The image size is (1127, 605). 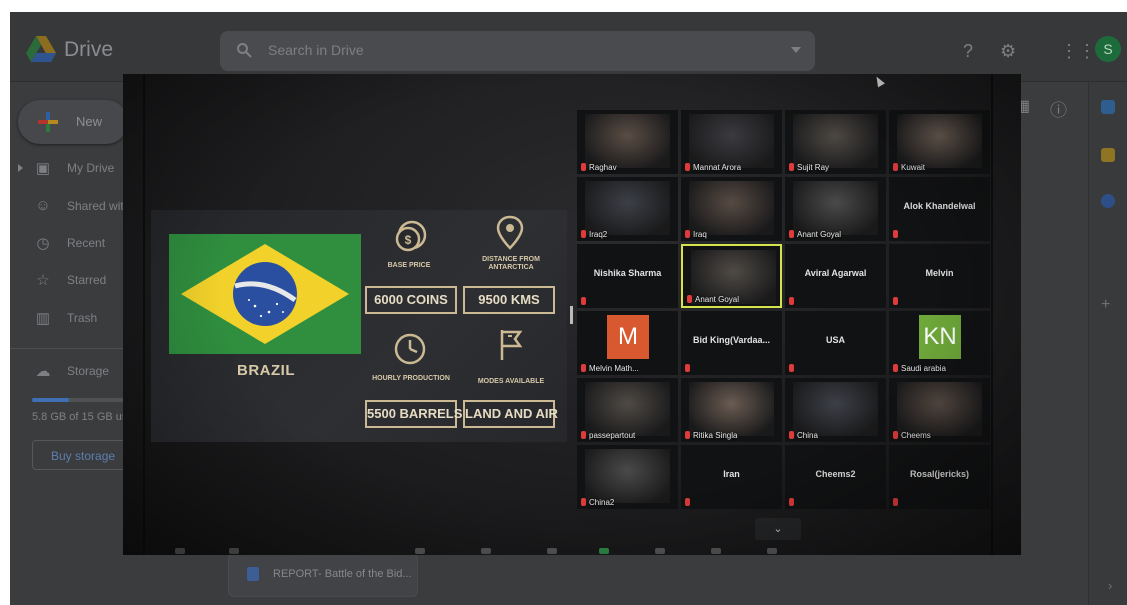 I want to click on participant-name: China2, so click(x=602, y=502).